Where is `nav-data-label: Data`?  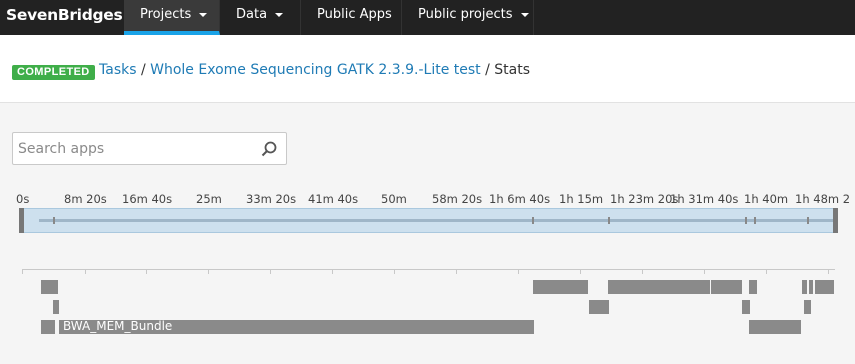 nav-data-label: Data is located at coordinates (252, 14).